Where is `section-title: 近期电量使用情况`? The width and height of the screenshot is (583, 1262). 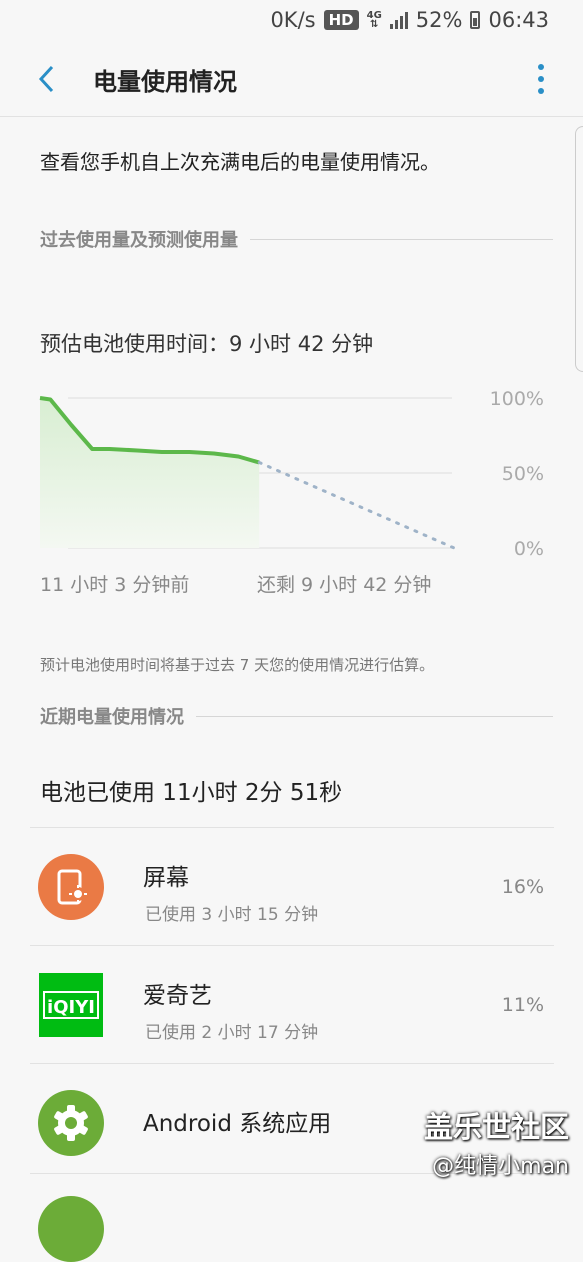
section-title: 近期电量使用情况 is located at coordinates (112, 717).